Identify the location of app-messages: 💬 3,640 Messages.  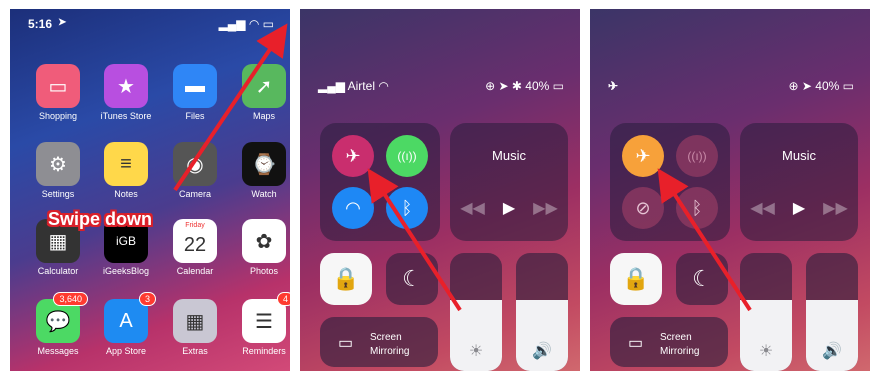
(59, 324).